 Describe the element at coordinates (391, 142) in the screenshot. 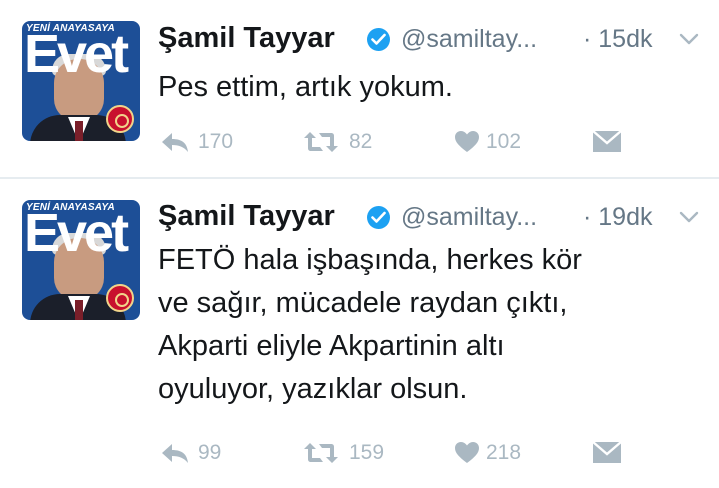

I see `tweet-actions: 170 82 102` at that location.